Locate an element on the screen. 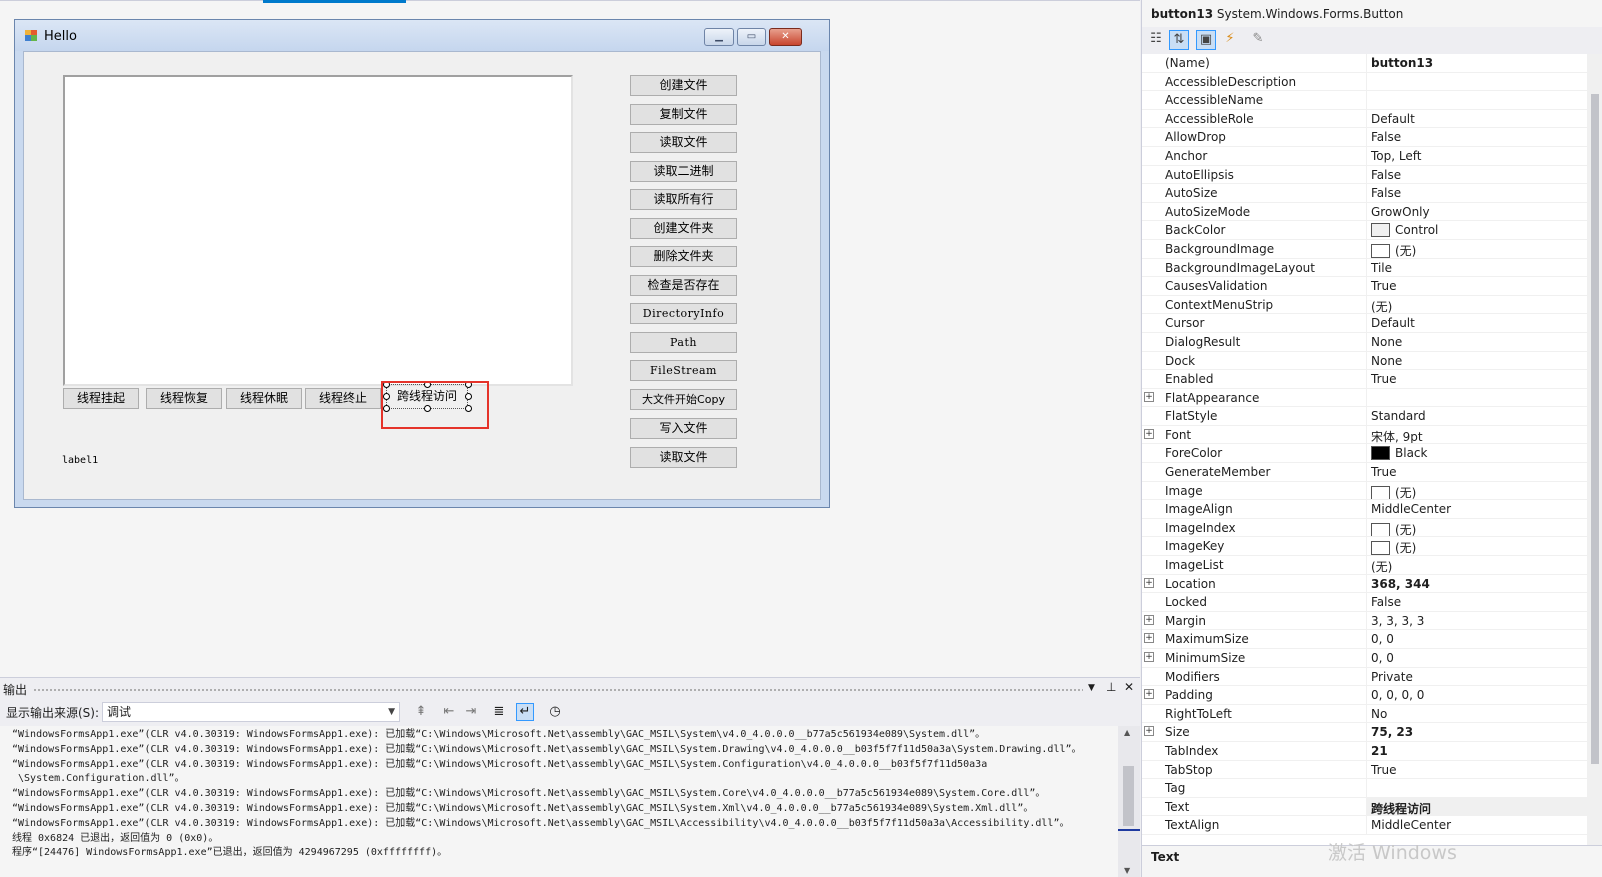 This screenshot has height=877, width=1602. property-value: 21 is located at coordinates (1476, 750).